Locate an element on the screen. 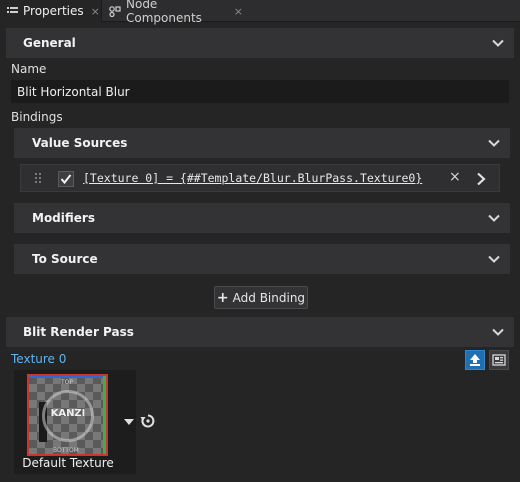 The width and height of the screenshot is (520, 482). upload-texture-button is located at coordinates (475, 360).